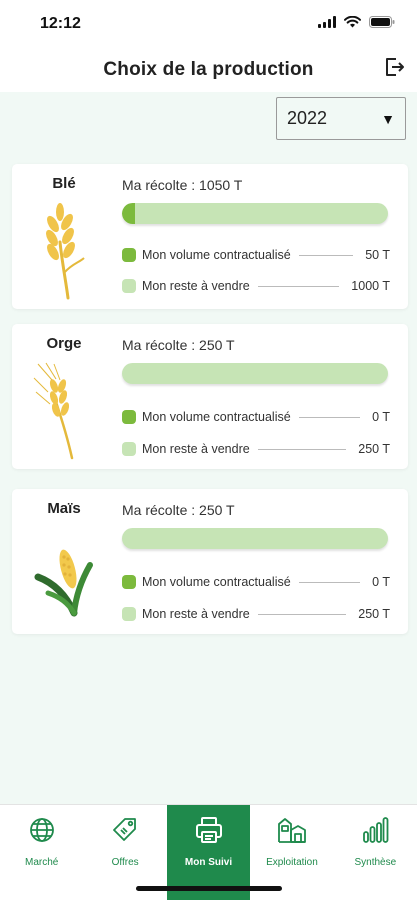  Describe the element at coordinates (341, 118) in the screenshot. I see `year-select: 2022 ▼` at that location.